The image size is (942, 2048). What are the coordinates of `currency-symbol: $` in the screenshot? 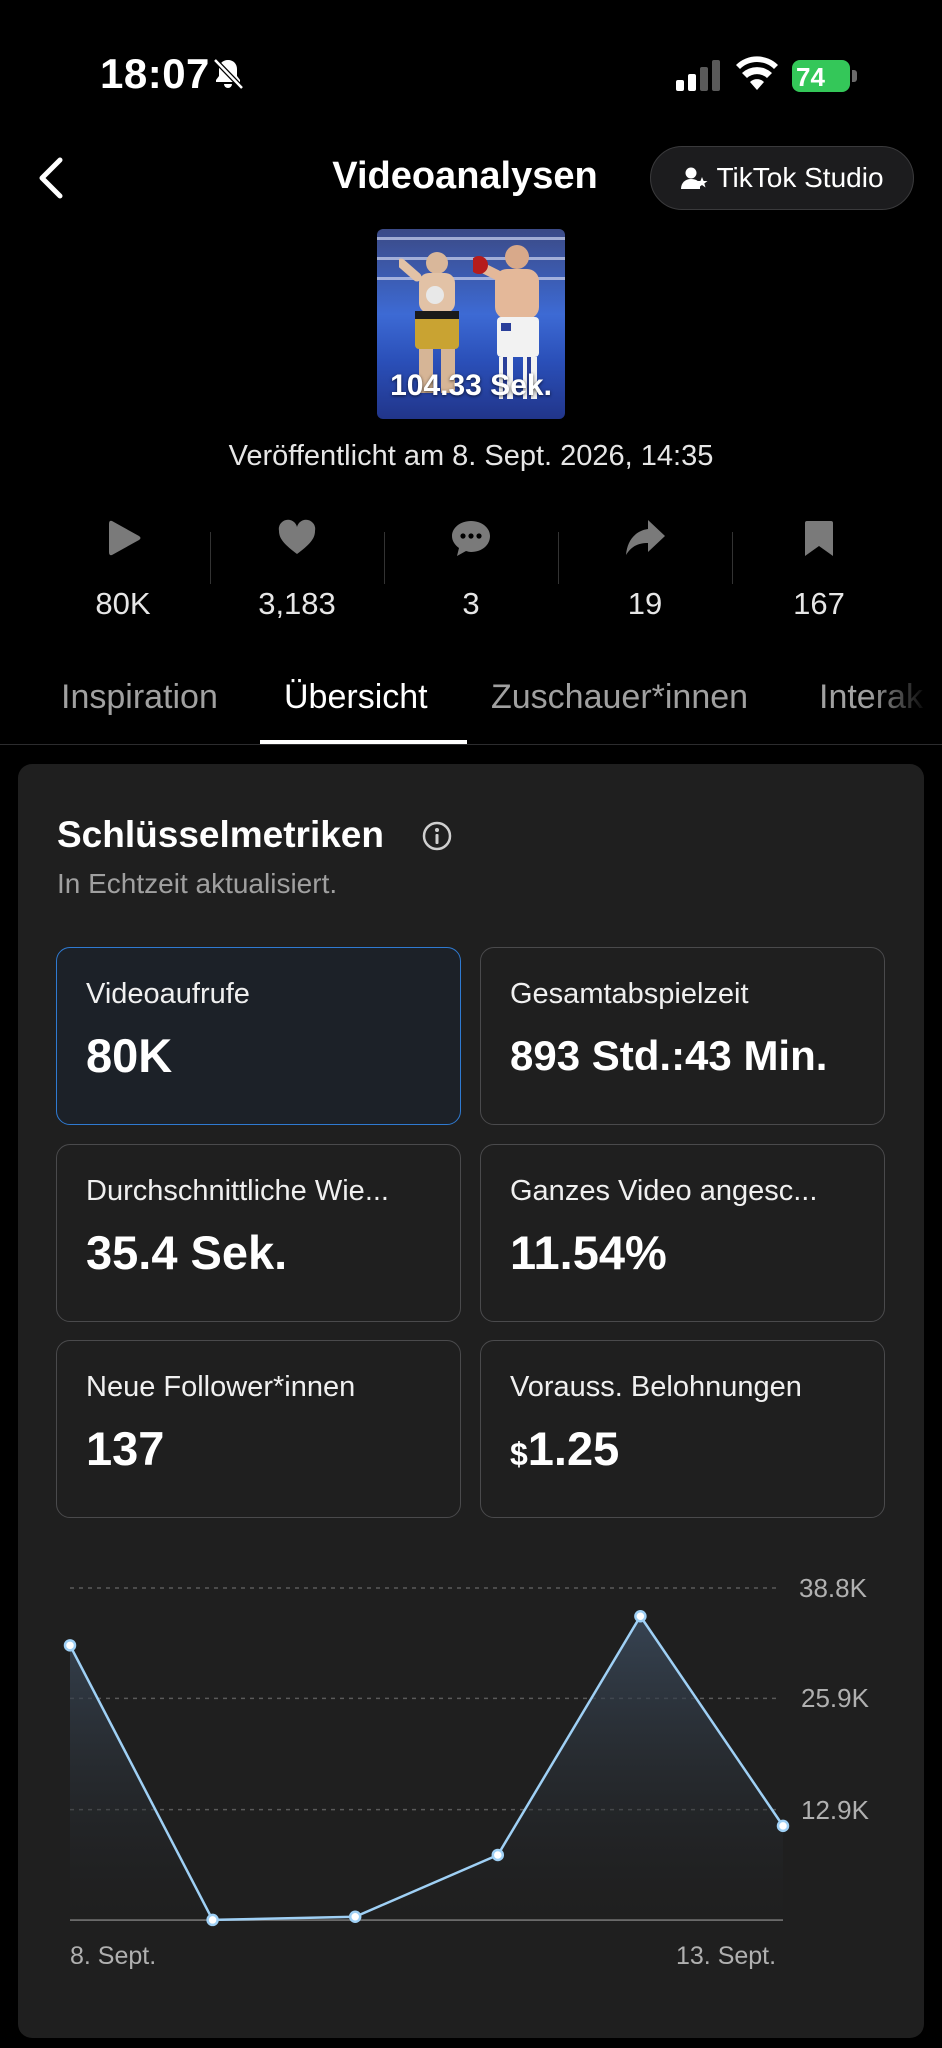 It's located at (519, 1454).